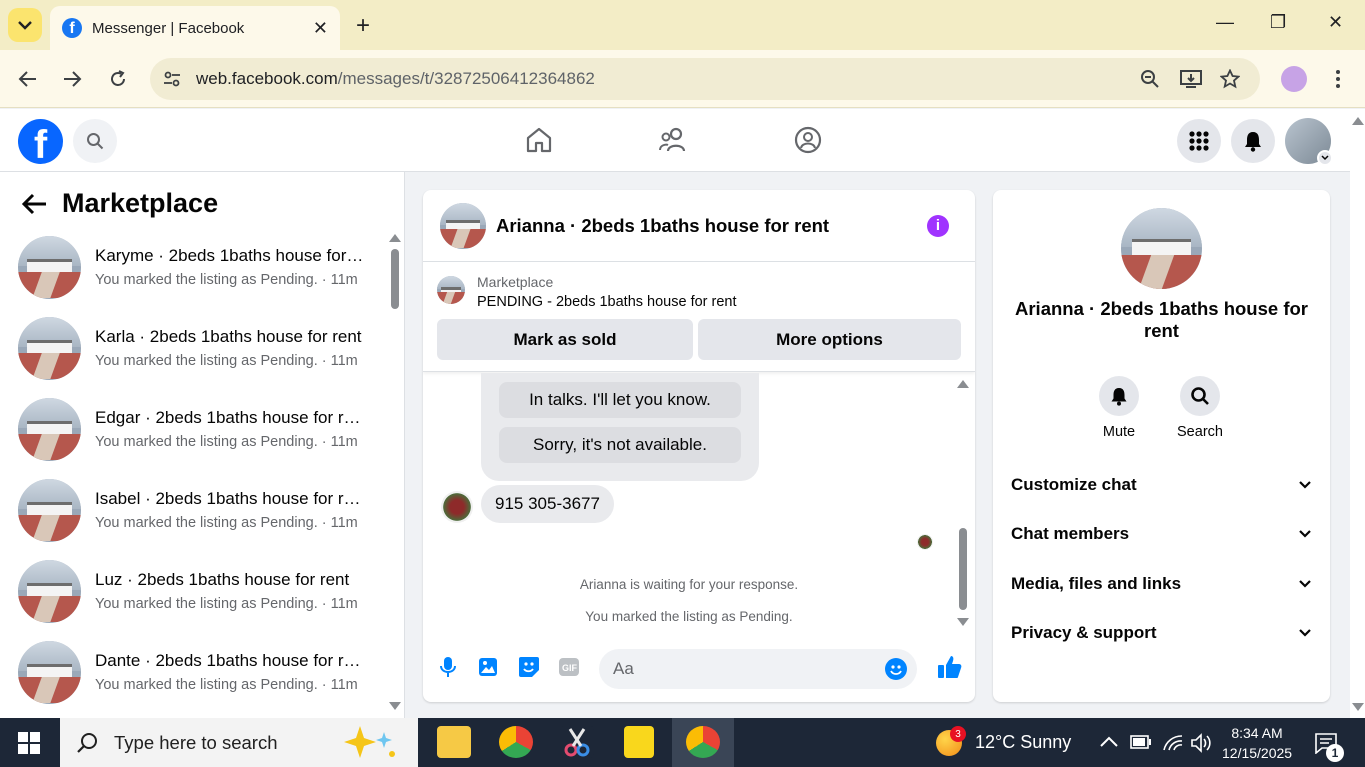  What do you see at coordinates (1109, 742) in the screenshot?
I see `chevron-up-icon` at bounding box center [1109, 742].